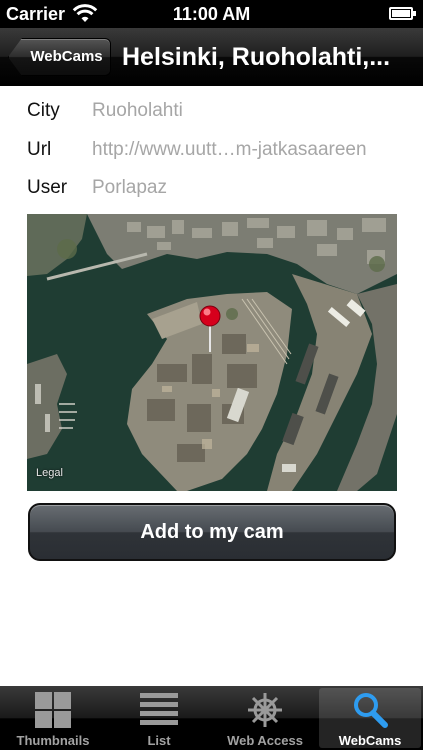 Image resolution: width=423 pixels, height=750 pixels. I want to click on tab-label-list: List, so click(159, 740).